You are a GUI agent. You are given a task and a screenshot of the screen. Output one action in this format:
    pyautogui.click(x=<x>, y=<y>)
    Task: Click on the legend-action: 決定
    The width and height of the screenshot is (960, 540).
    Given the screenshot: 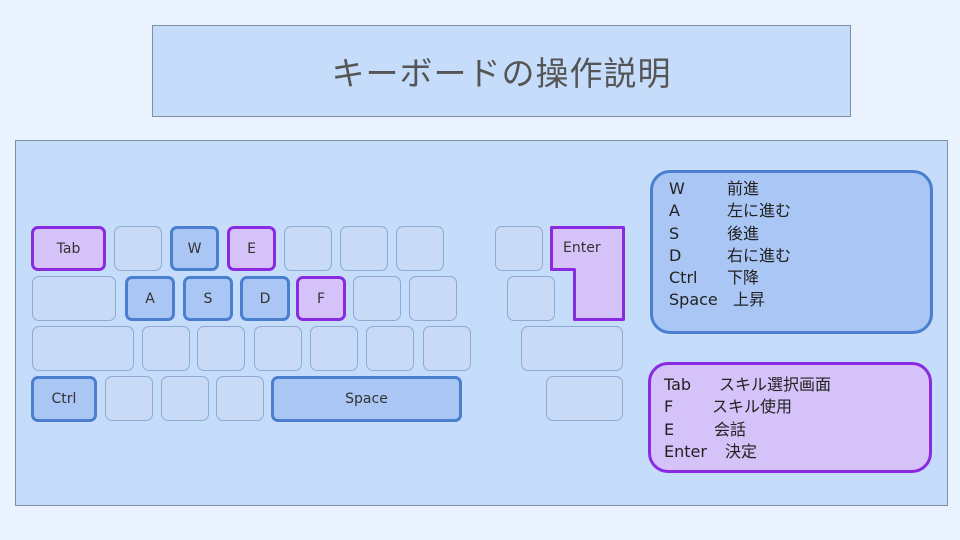 What is the action you would take?
    pyautogui.click(x=741, y=451)
    